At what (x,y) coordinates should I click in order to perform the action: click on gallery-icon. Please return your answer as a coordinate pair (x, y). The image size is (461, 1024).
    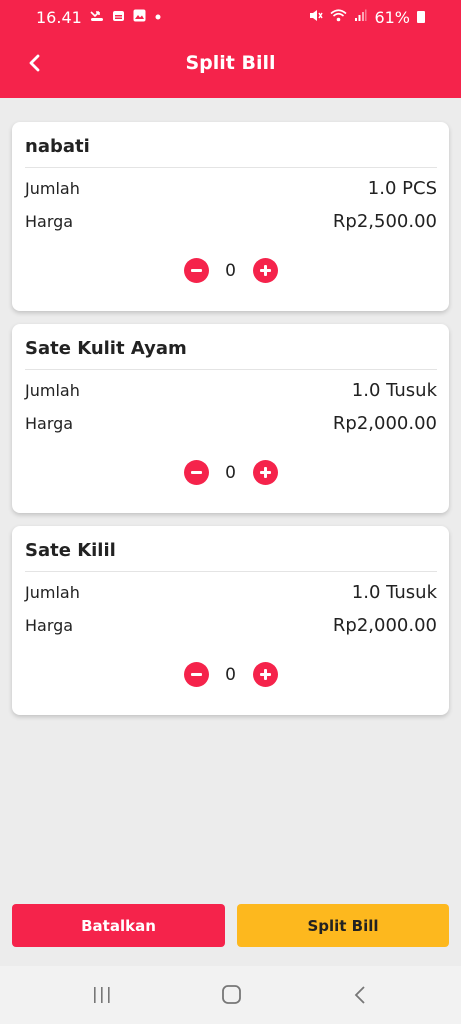
    Looking at the image, I should click on (139, 17).